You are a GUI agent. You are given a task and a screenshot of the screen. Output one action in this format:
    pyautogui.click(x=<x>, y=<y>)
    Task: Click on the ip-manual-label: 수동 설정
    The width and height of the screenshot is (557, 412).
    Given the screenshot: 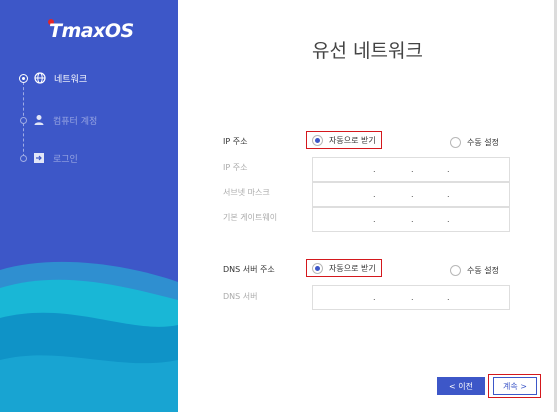 What is the action you would take?
    pyautogui.click(x=483, y=142)
    